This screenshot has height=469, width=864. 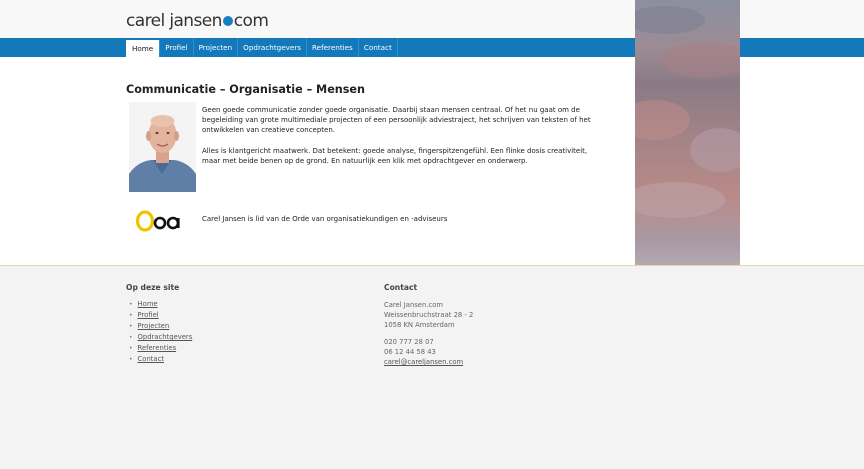 What do you see at coordinates (151, 359) in the screenshot?
I see `footer-link-contact: Contact` at bounding box center [151, 359].